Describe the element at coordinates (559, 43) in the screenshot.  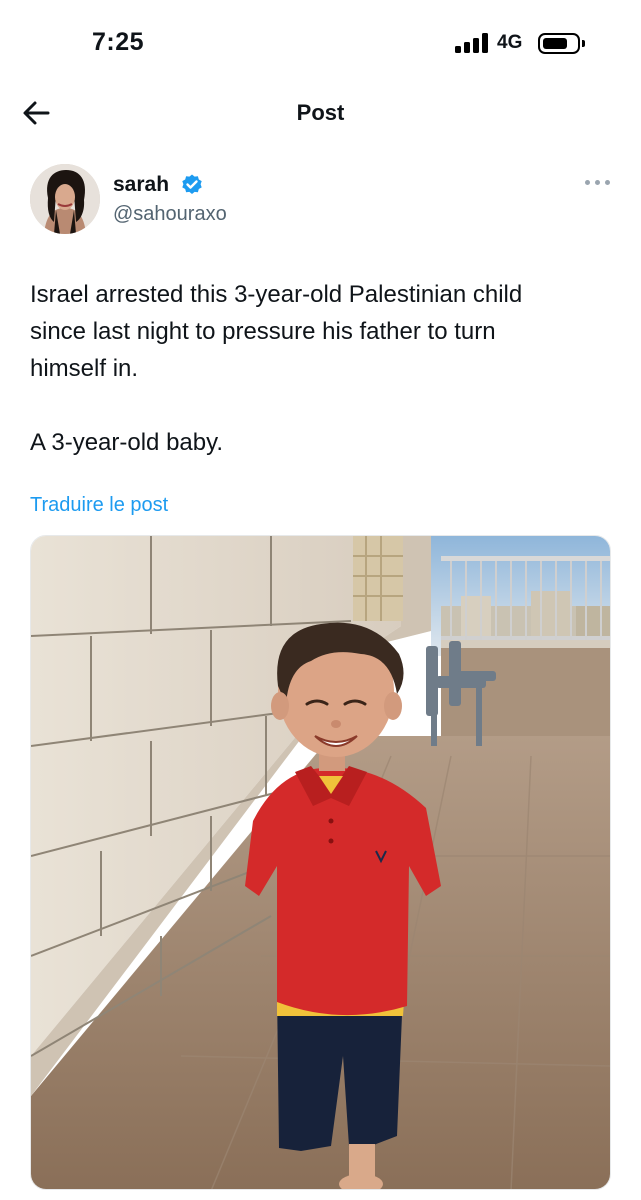
I see `battery-icon` at that location.